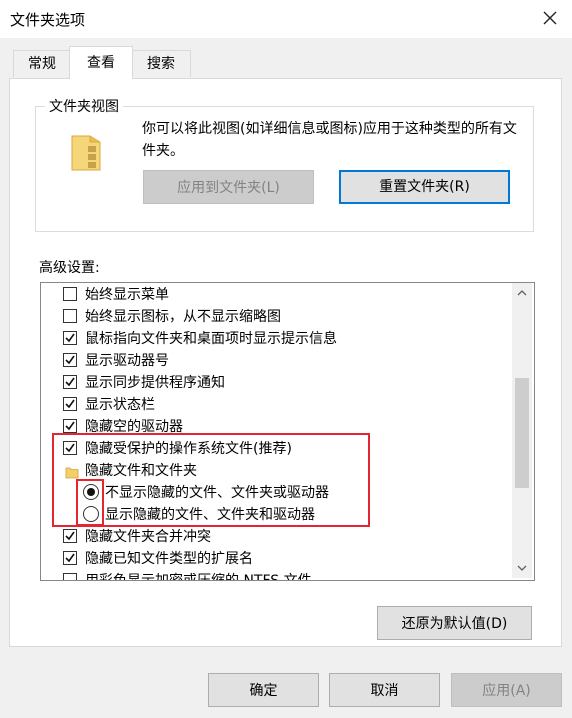  I want to click on folder-views-legend: 文件夹视图, so click(84, 106).